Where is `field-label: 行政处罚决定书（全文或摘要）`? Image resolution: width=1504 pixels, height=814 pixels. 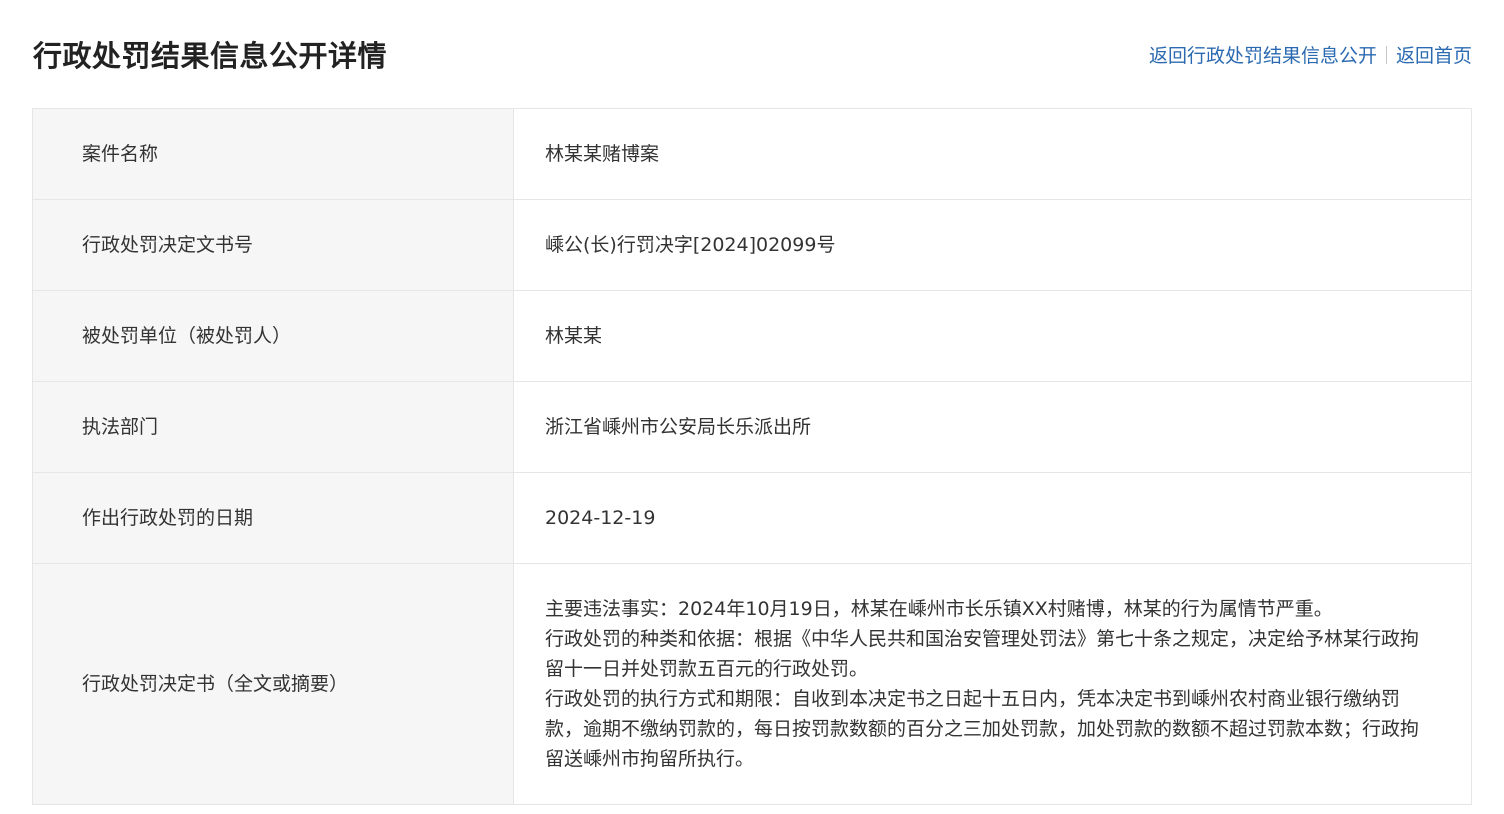
field-label: 行政处罚决定书（全文或摘要） is located at coordinates (273, 684).